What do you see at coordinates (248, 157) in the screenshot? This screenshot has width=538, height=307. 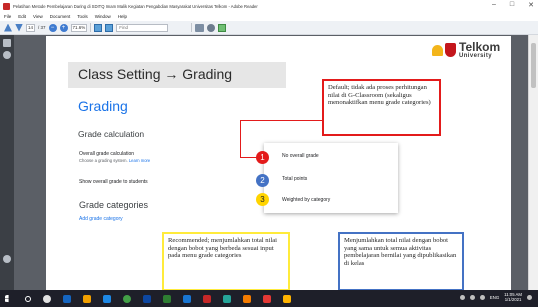 I see `red-connector-line-h` at bounding box center [248, 157].